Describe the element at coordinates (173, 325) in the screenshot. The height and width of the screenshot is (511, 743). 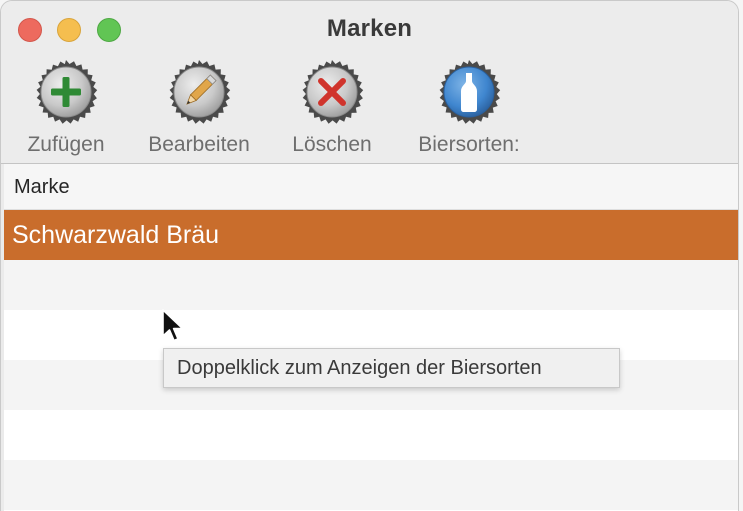
I see `mouse-pointer-icon` at that location.